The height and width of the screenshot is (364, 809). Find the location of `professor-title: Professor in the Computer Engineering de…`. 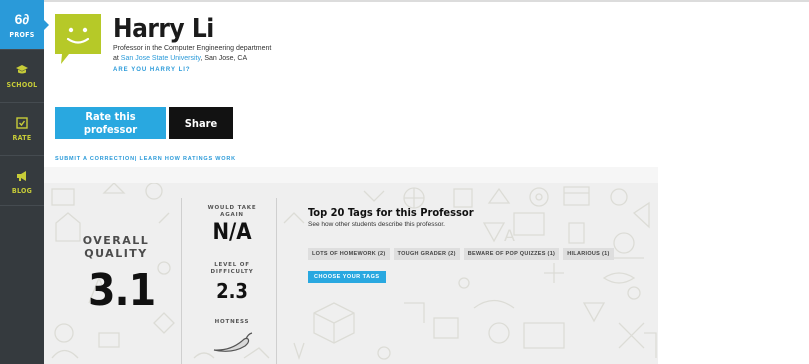

professor-title: Professor in the Computer Engineering de… is located at coordinates (192, 48).